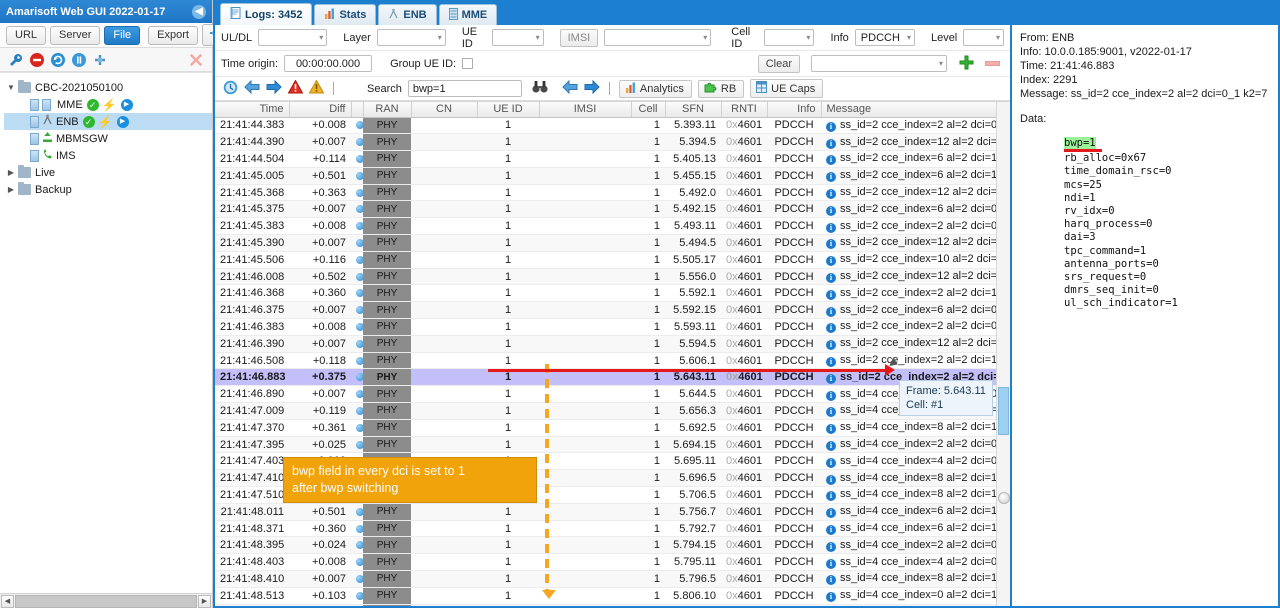 The height and width of the screenshot is (608, 1280). Describe the element at coordinates (744, 110) in the screenshot. I see `col-rnti: RNTI` at that location.